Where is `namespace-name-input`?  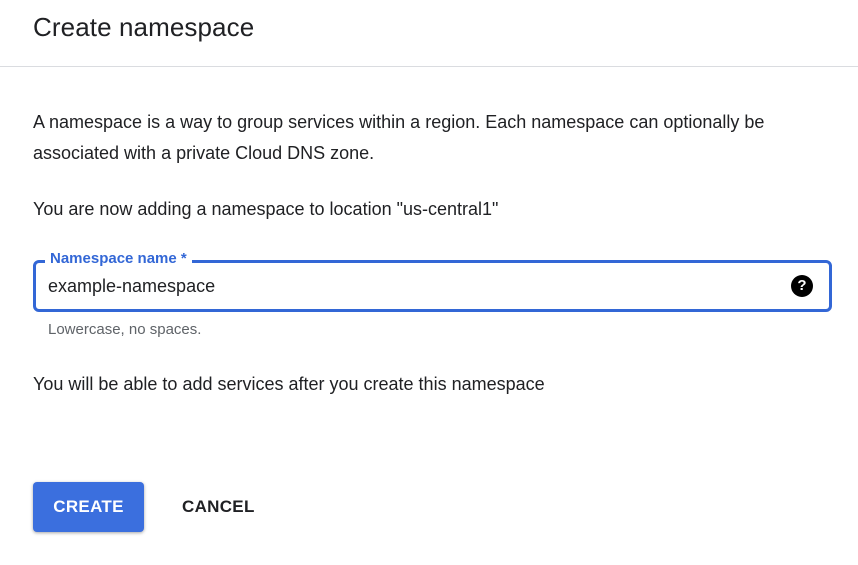
namespace-name-input is located at coordinates (408, 286).